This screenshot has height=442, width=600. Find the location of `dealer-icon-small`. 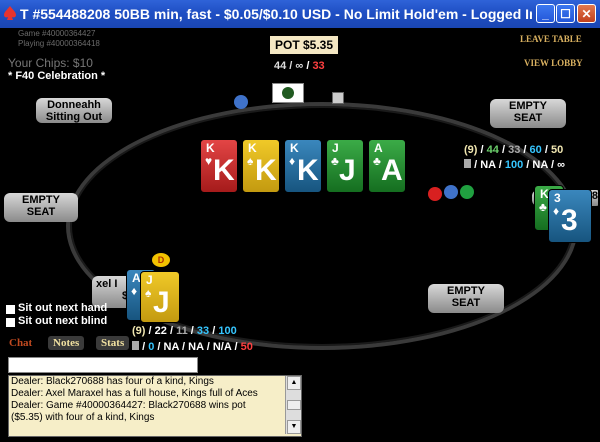

dealer-icon-small is located at coordinates (338, 98).